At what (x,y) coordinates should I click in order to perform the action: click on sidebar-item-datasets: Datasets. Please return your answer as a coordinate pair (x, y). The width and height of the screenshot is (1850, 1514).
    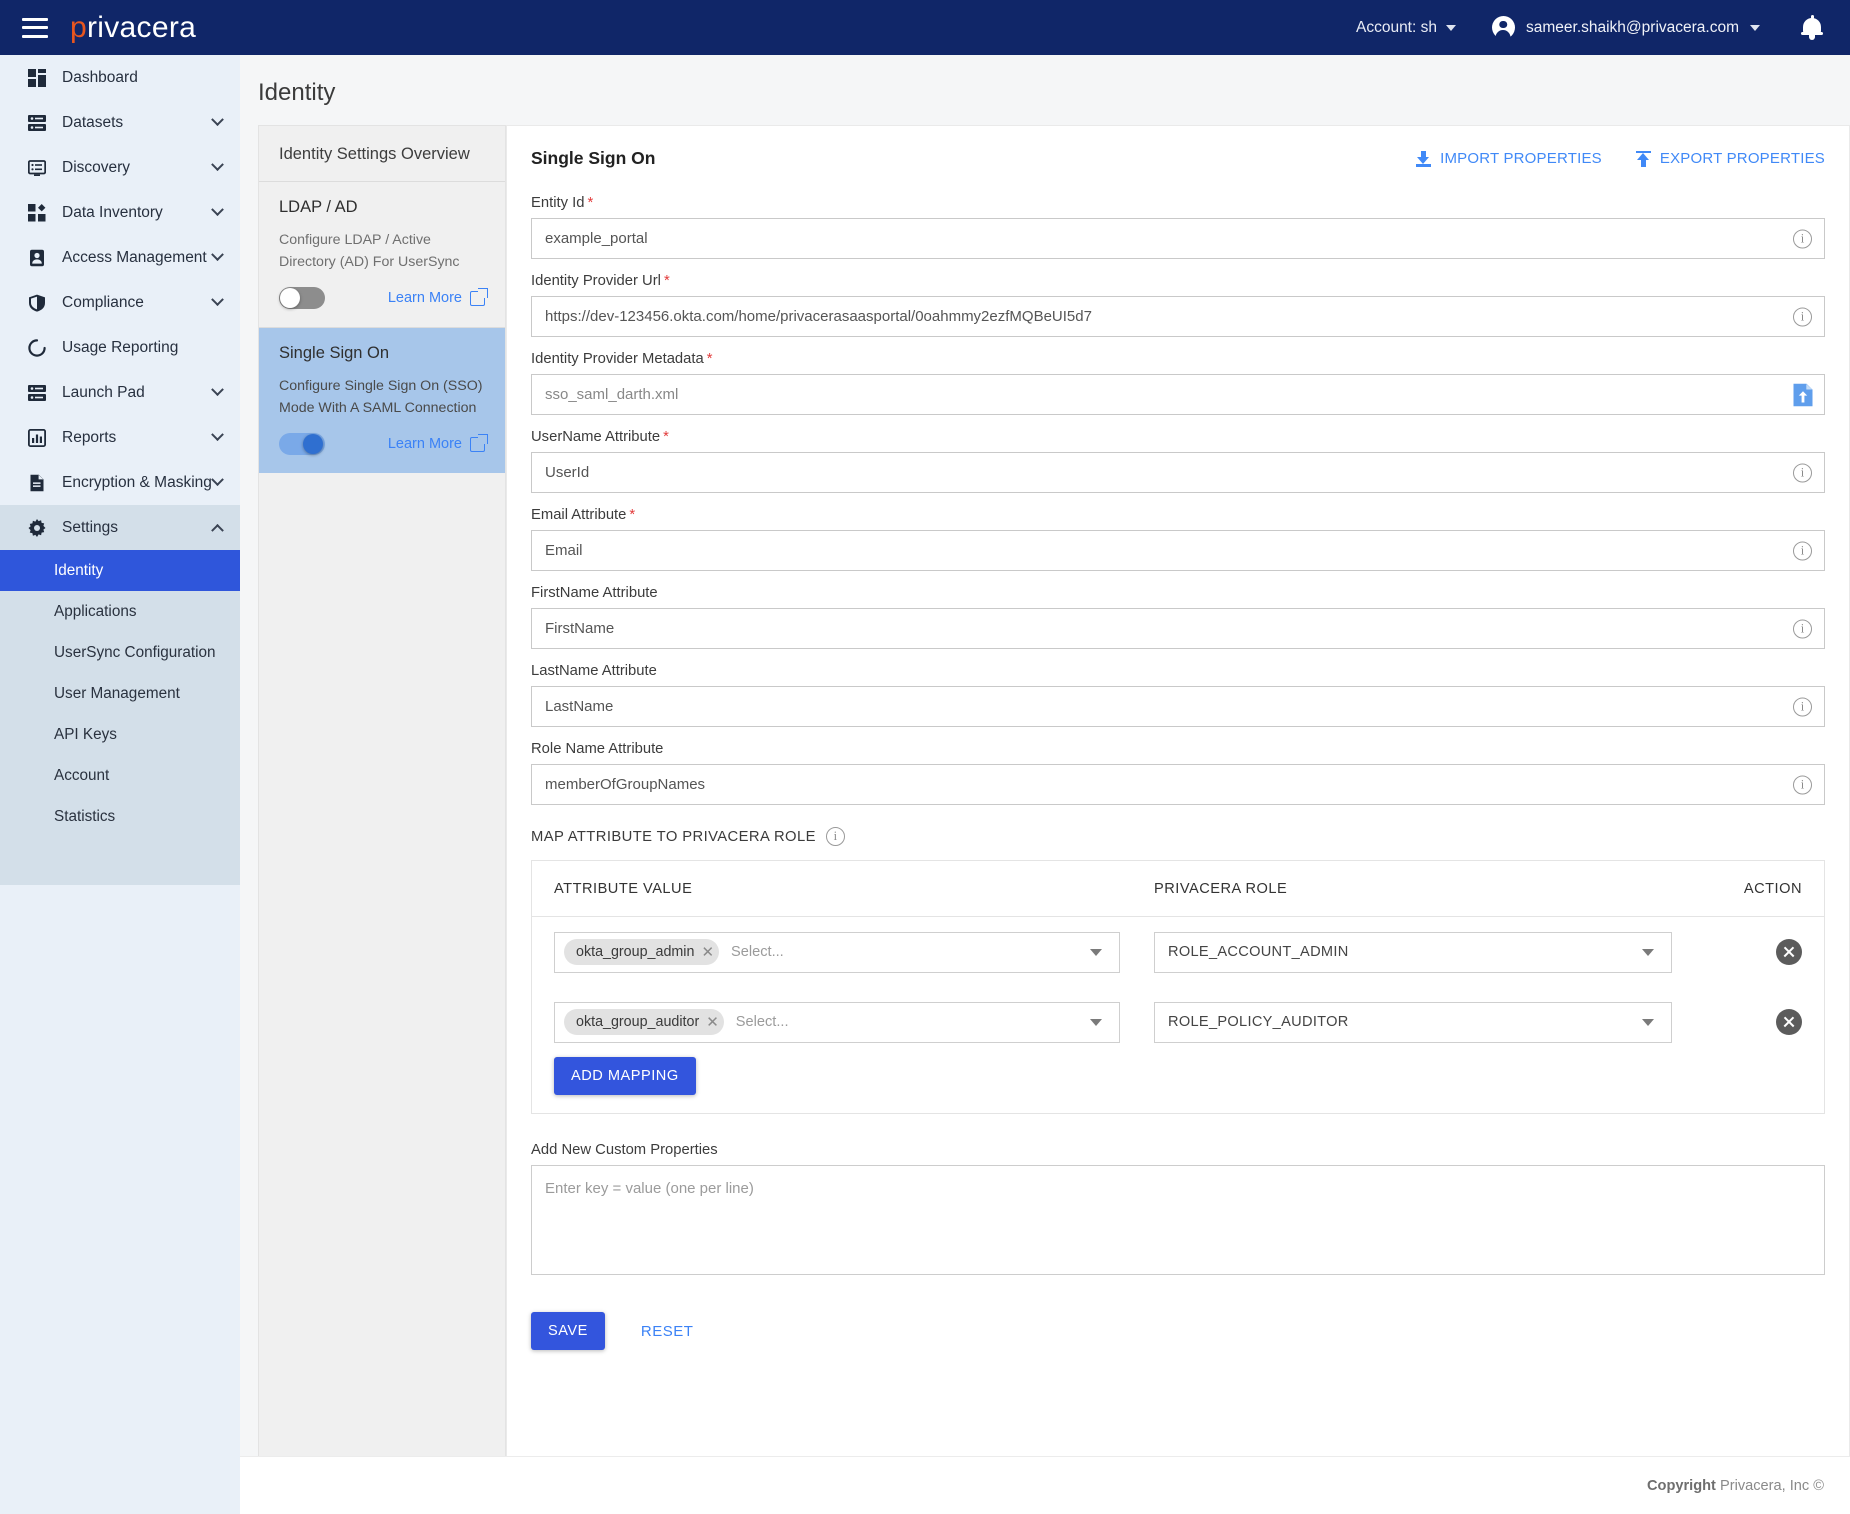
    Looking at the image, I should click on (120, 122).